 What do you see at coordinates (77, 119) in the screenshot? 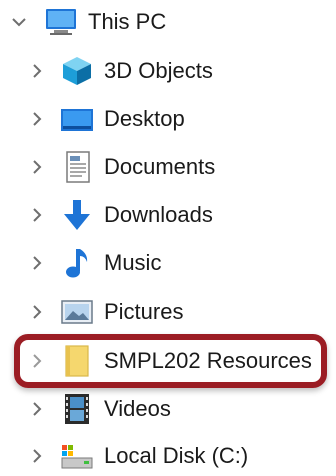
I see `desktop-icon` at bounding box center [77, 119].